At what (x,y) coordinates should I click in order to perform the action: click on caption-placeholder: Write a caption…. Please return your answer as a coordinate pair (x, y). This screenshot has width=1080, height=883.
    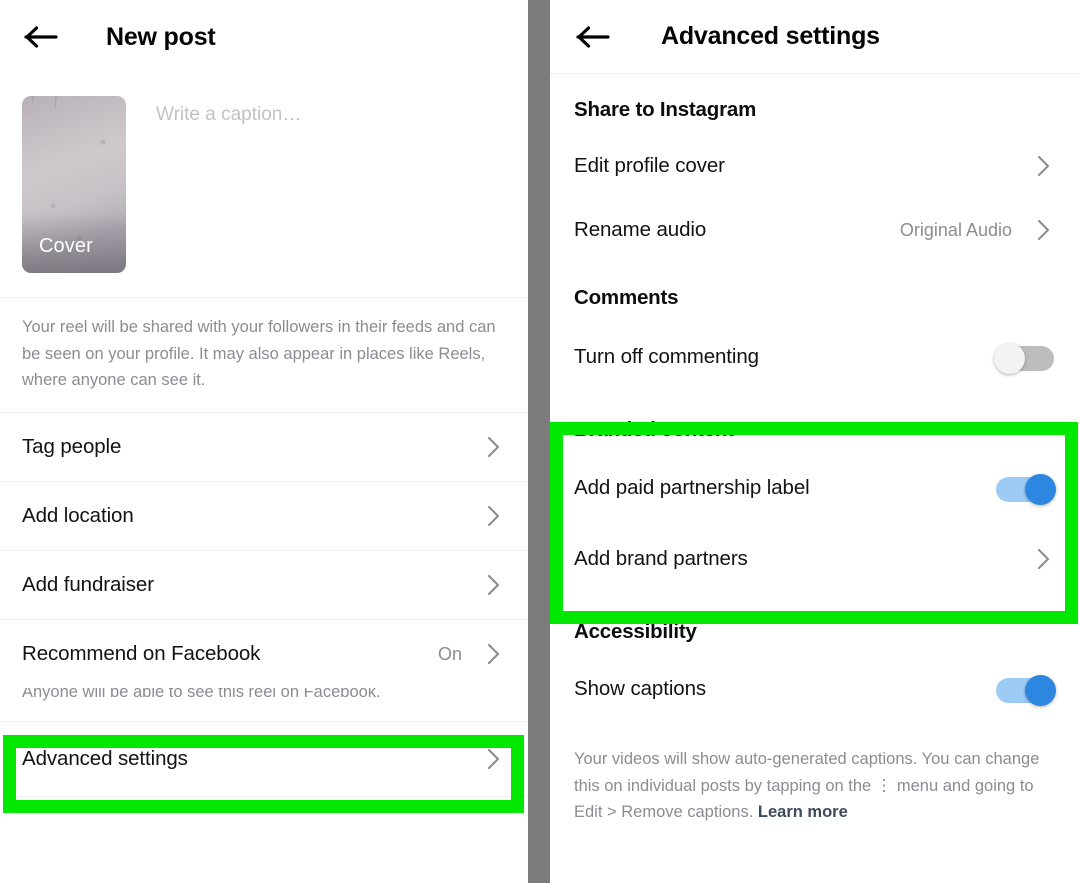
    Looking at the image, I should click on (229, 114).